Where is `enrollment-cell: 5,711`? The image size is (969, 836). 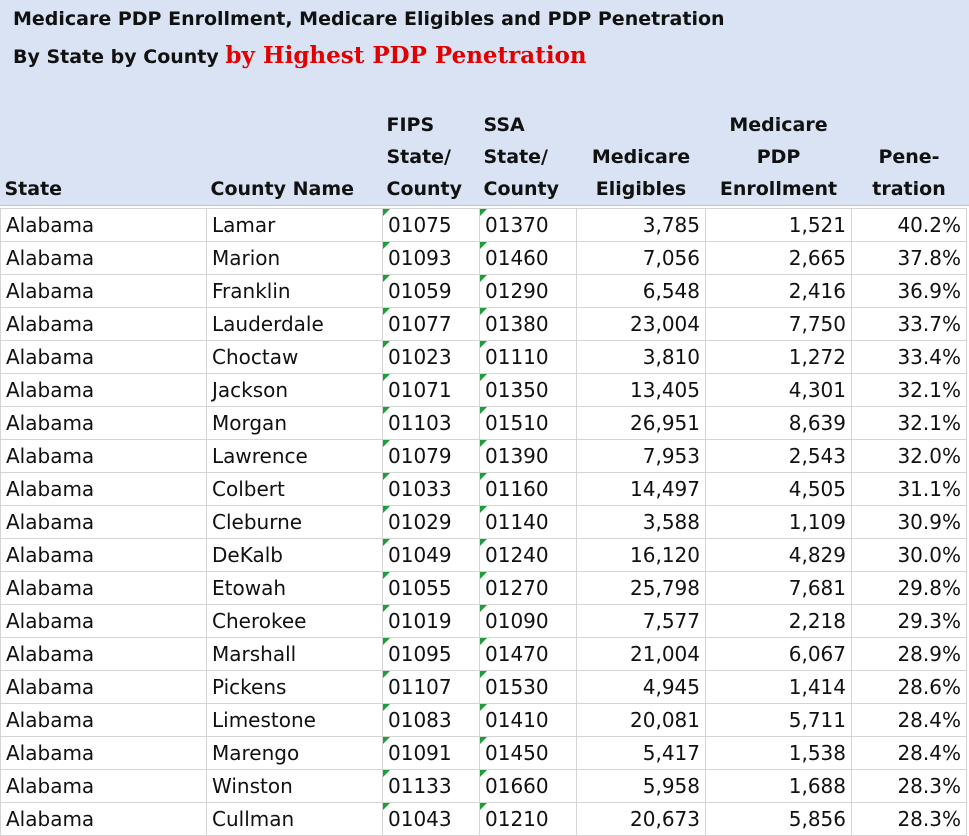 enrollment-cell: 5,711 is located at coordinates (778, 720).